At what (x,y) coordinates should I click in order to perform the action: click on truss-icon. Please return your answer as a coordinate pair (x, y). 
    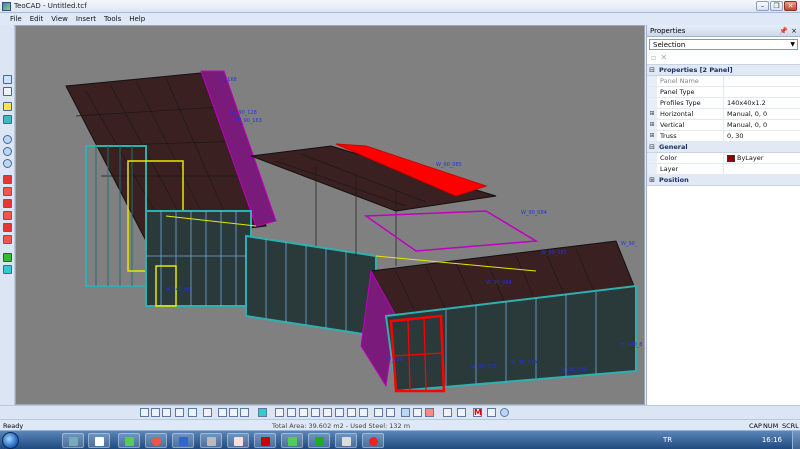
    Looking at the image, I should click on (461, 412).